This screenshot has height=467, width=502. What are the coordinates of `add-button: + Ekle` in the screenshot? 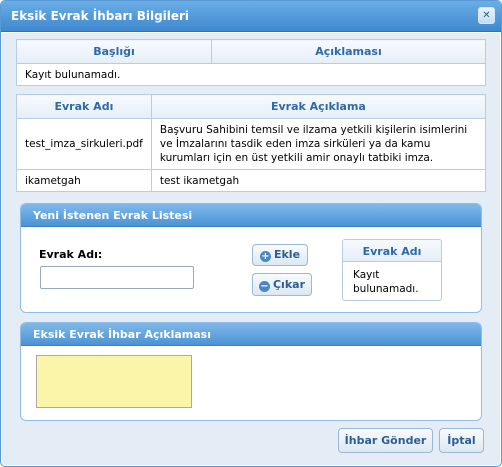 It's located at (280, 255).